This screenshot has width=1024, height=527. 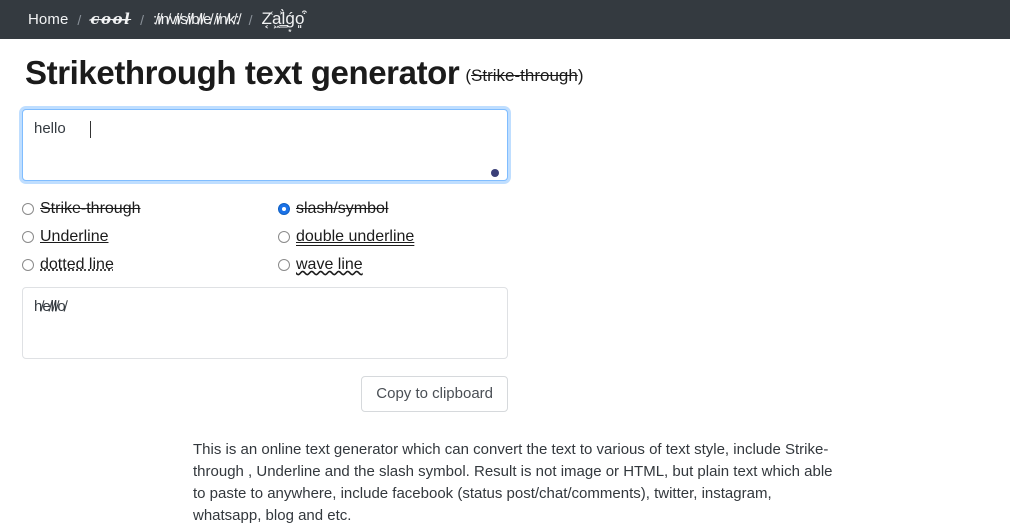 I want to click on option-label-slash-symbol: slash/symbol, so click(x=342, y=208).